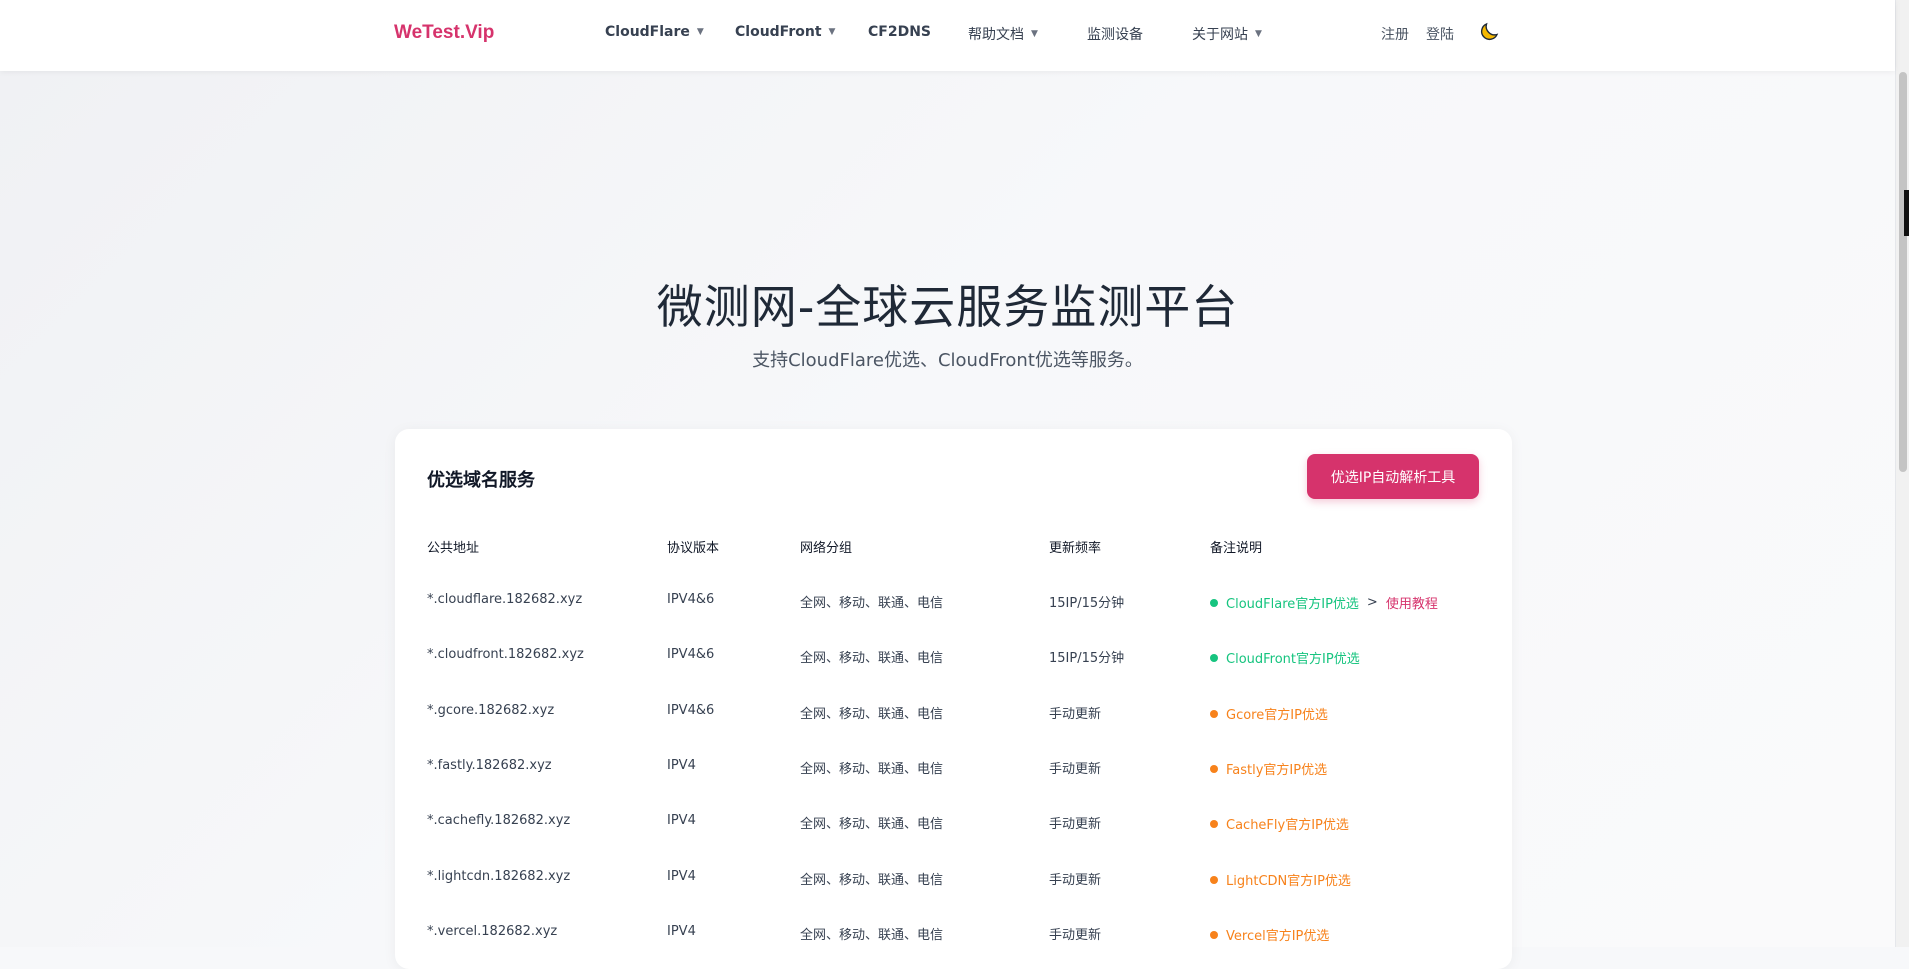 This screenshot has height=969, width=1909. Describe the element at coordinates (1277, 713) in the screenshot. I see `note-link: Gcore官方IP优选` at that location.